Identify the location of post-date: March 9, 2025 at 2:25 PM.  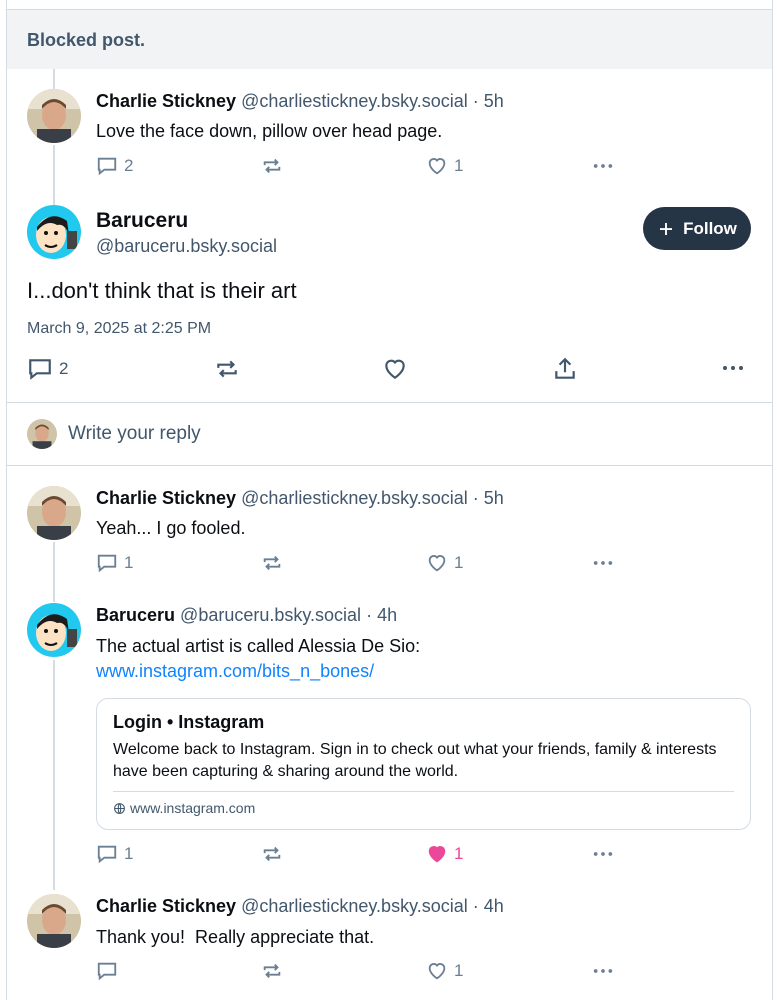
(119, 329).